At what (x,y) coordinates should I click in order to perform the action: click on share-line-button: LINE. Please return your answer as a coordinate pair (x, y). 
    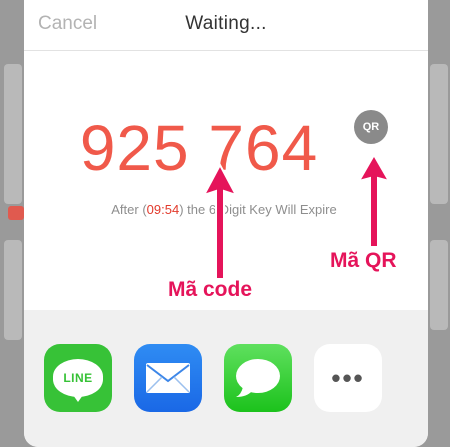
    Looking at the image, I should click on (78, 378).